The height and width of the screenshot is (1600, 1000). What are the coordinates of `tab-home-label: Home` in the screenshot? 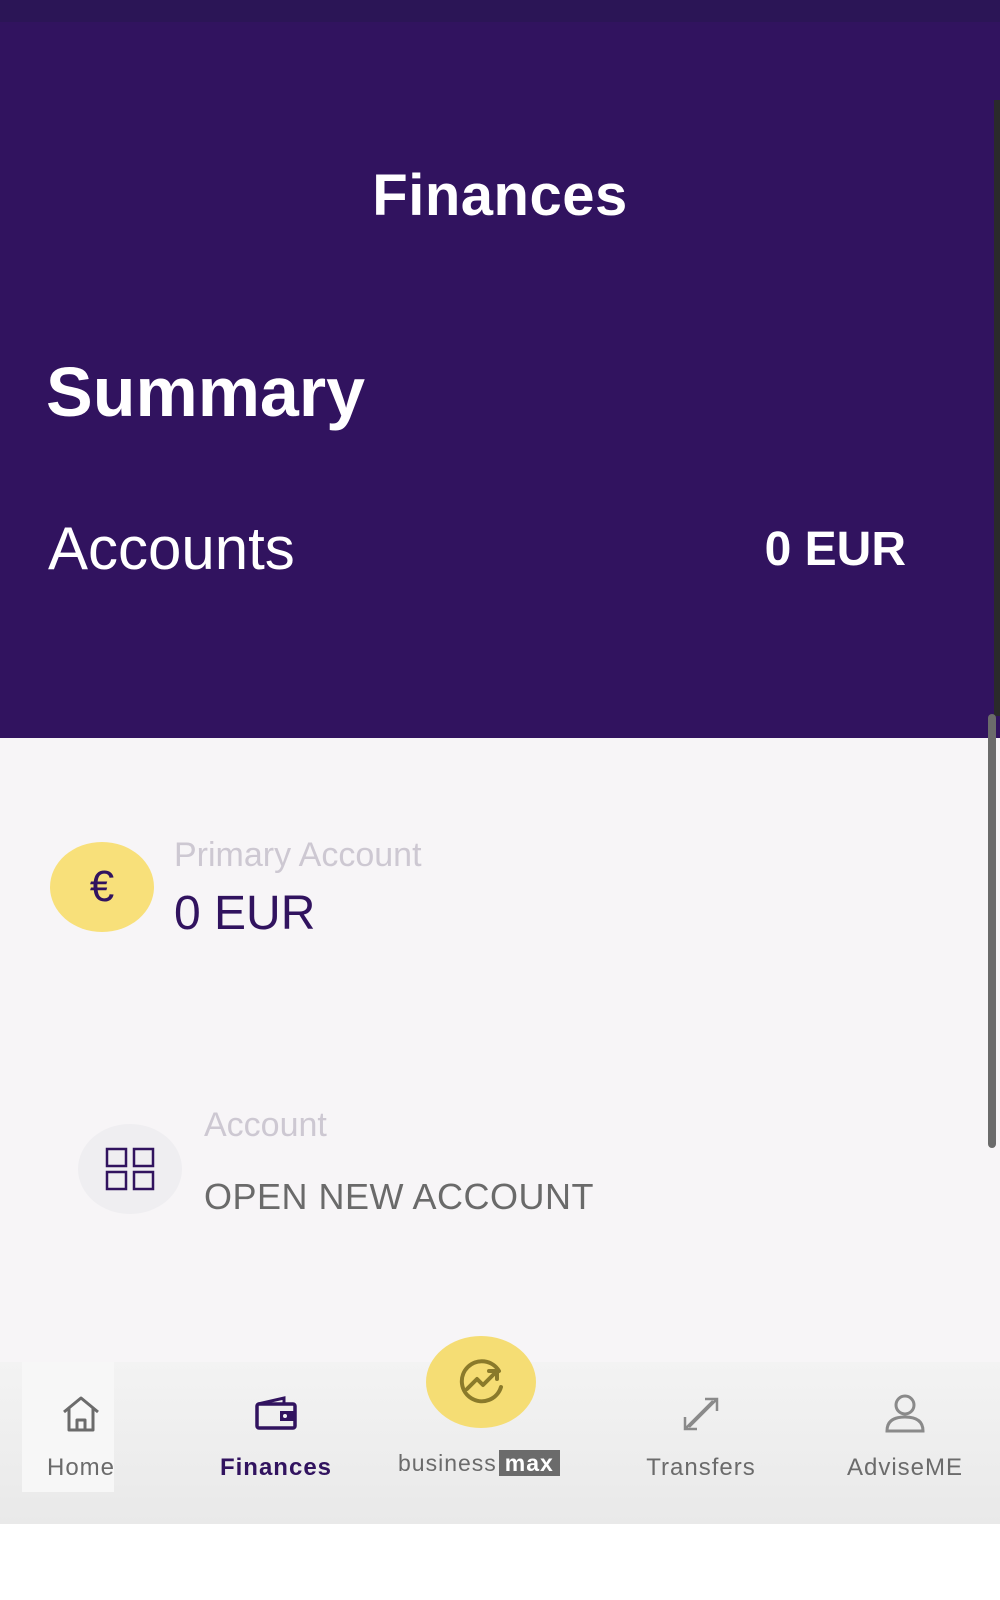 It's located at (81, 1467).